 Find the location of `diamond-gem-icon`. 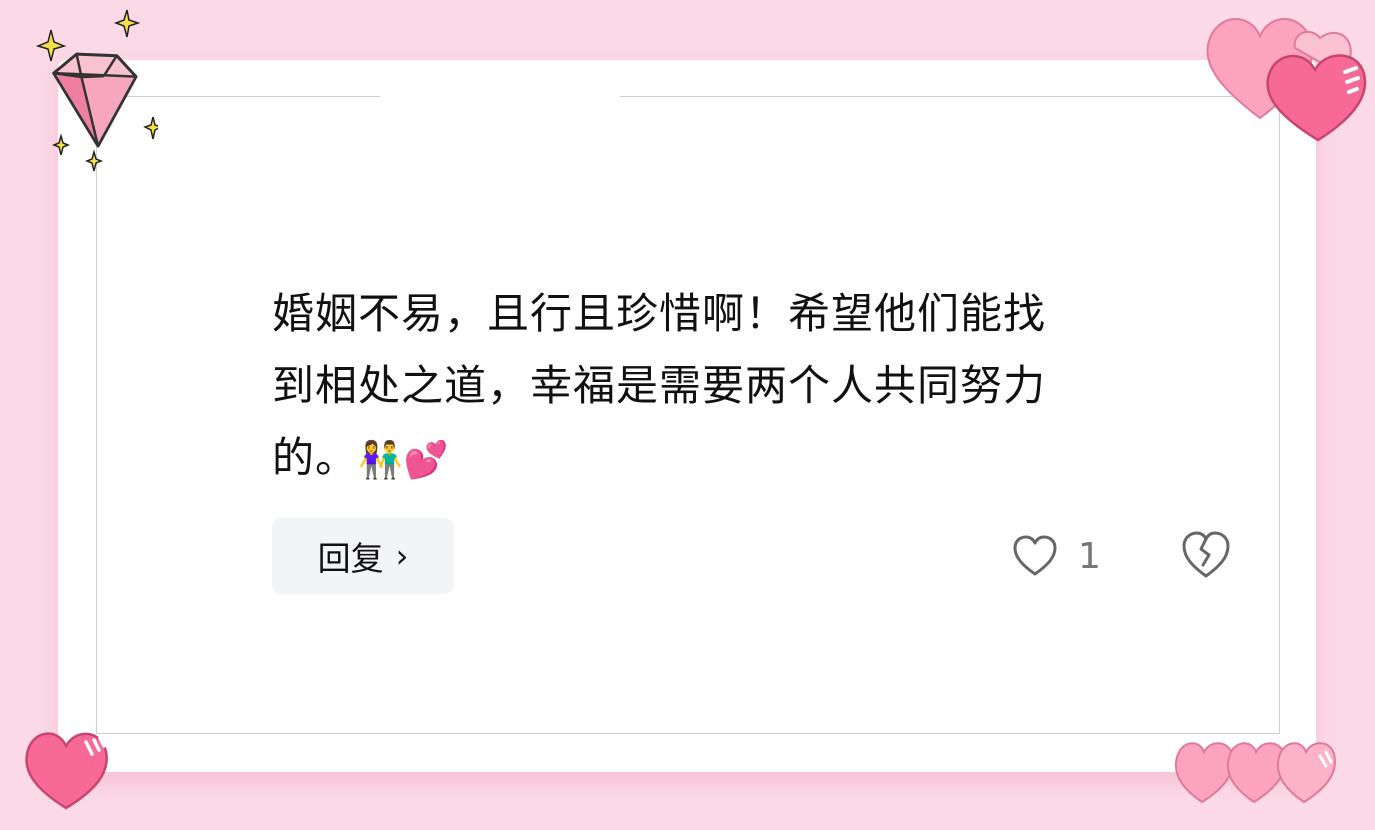

diamond-gem-icon is located at coordinates (96, 90).